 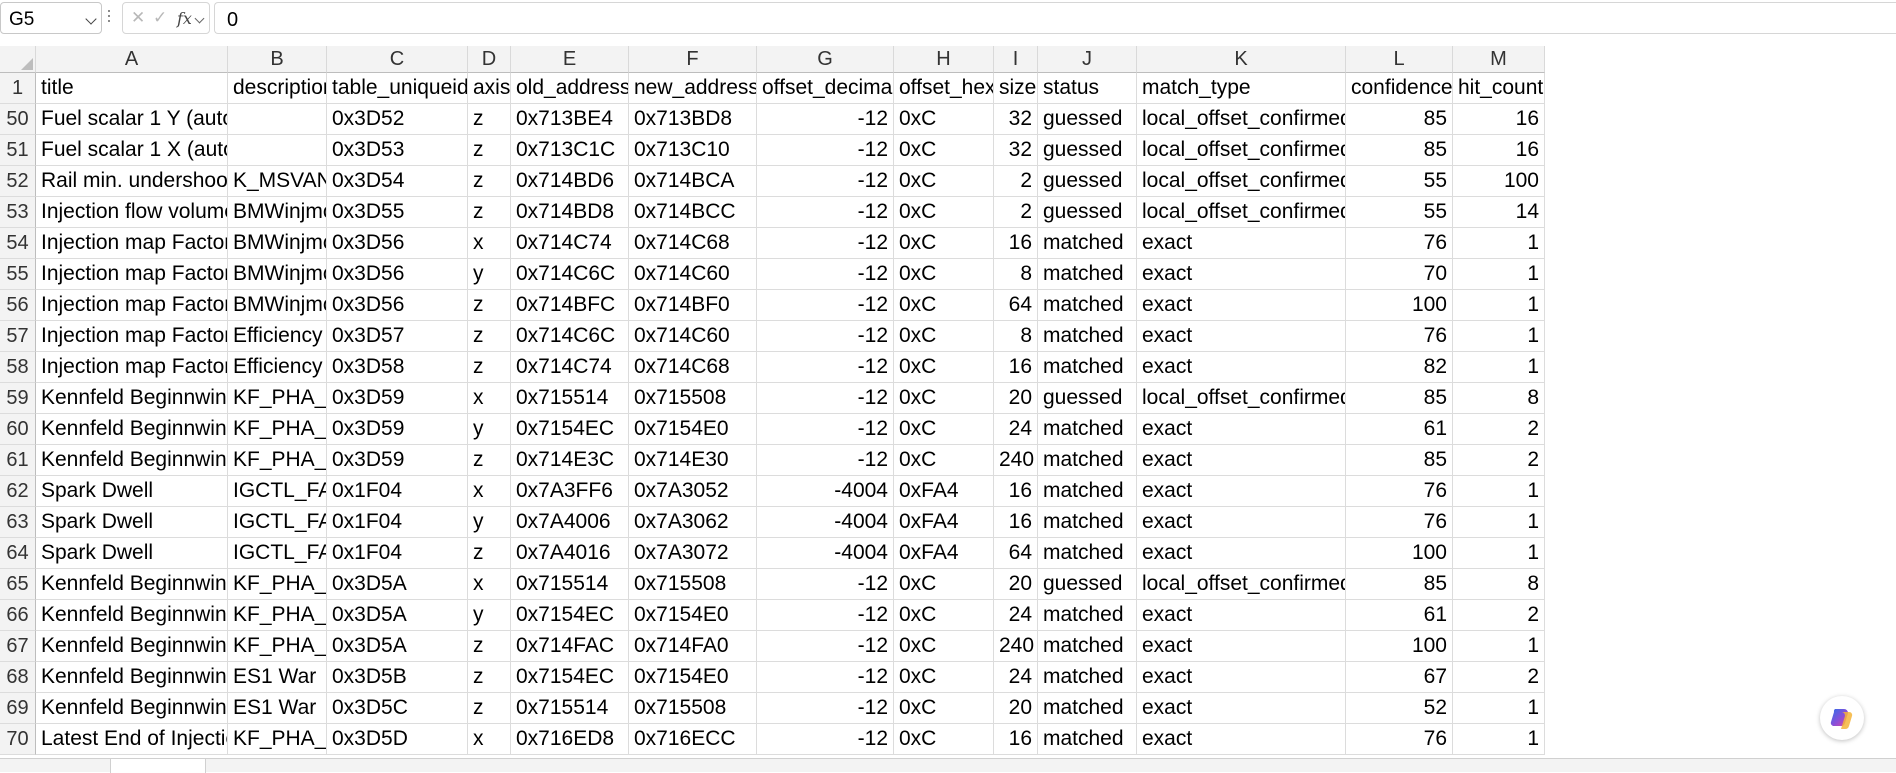 What do you see at coordinates (693, 522) in the screenshot?
I see `table-cell: 0x7A3062` at bounding box center [693, 522].